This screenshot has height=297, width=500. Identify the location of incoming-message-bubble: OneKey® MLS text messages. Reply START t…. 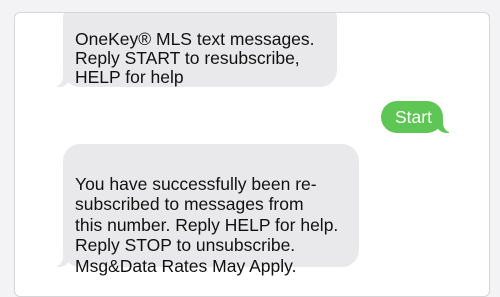
(194, 50).